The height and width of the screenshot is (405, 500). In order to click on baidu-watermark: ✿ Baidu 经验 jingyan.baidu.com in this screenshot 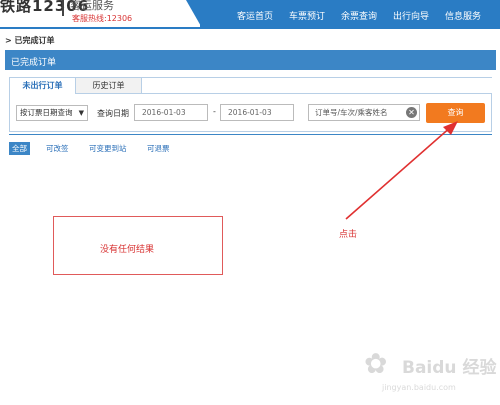, I will do `click(428, 372)`.